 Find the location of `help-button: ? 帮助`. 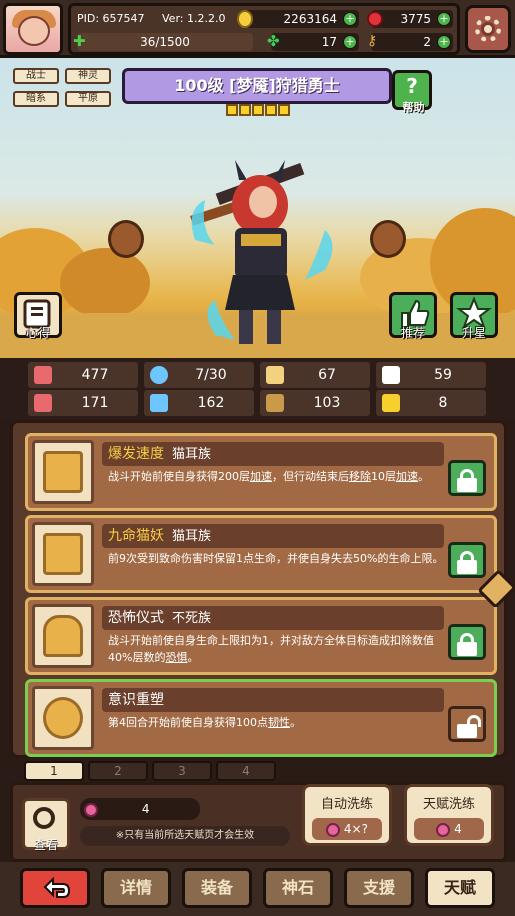

help-button: ? 帮助 is located at coordinates (412, 92).